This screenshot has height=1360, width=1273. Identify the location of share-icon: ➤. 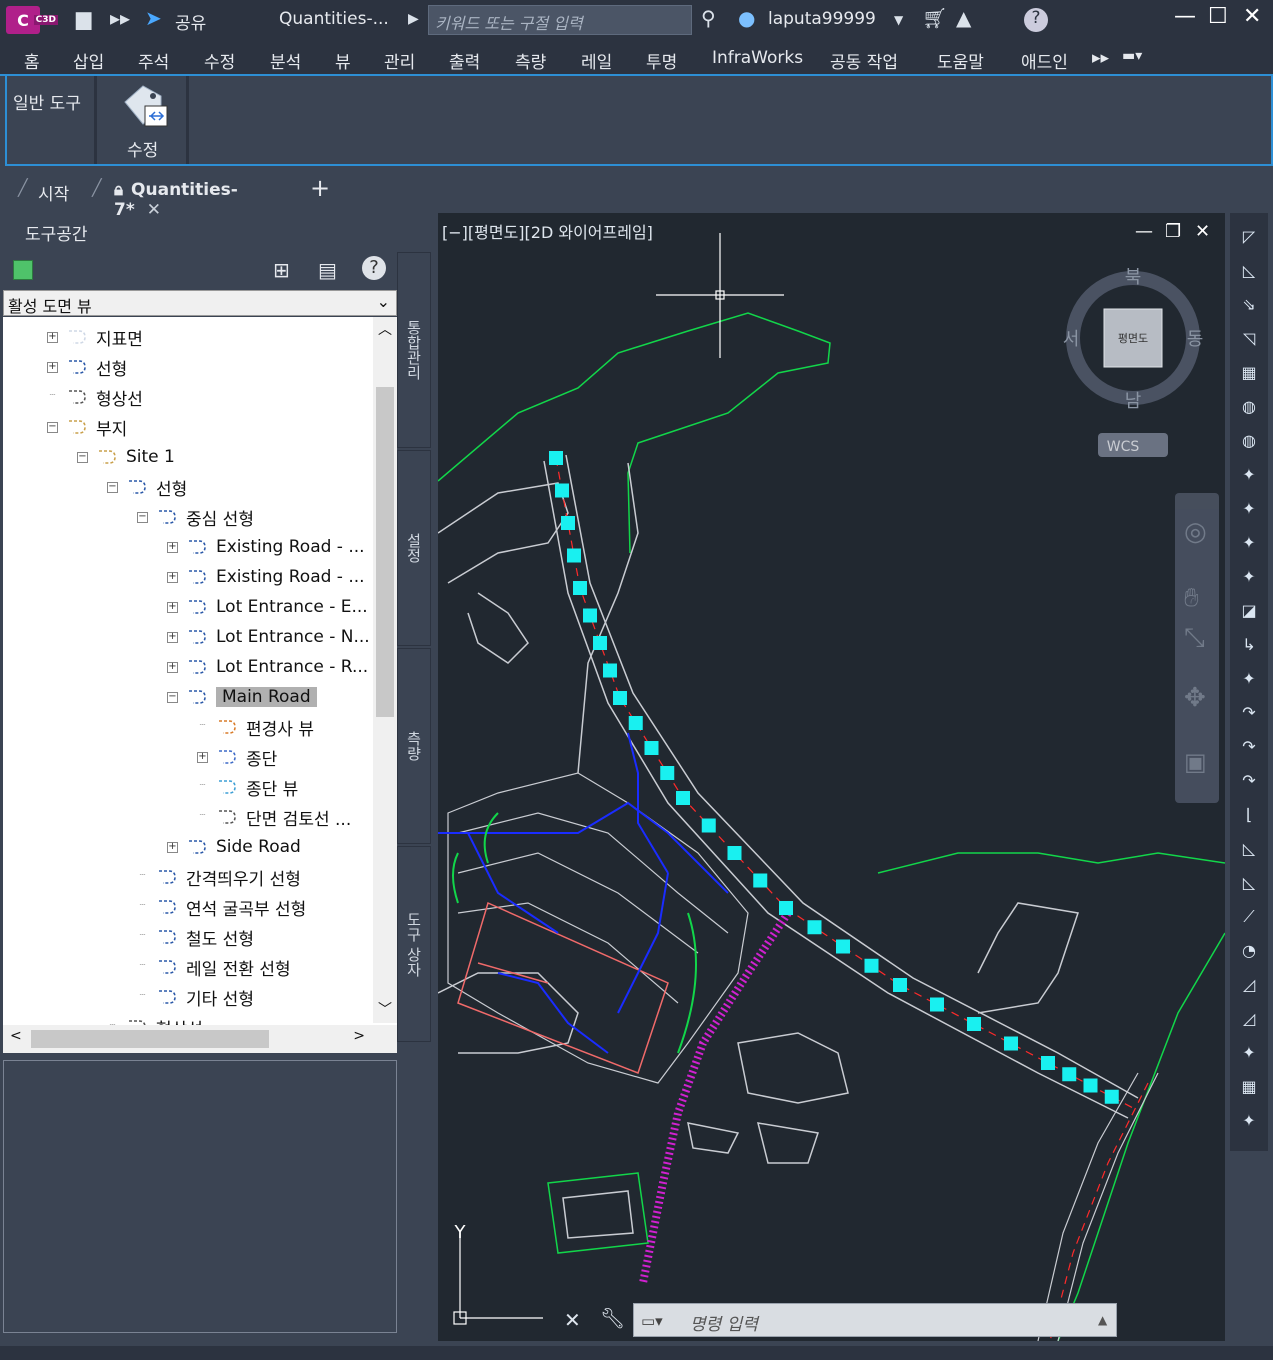
(153, 18).